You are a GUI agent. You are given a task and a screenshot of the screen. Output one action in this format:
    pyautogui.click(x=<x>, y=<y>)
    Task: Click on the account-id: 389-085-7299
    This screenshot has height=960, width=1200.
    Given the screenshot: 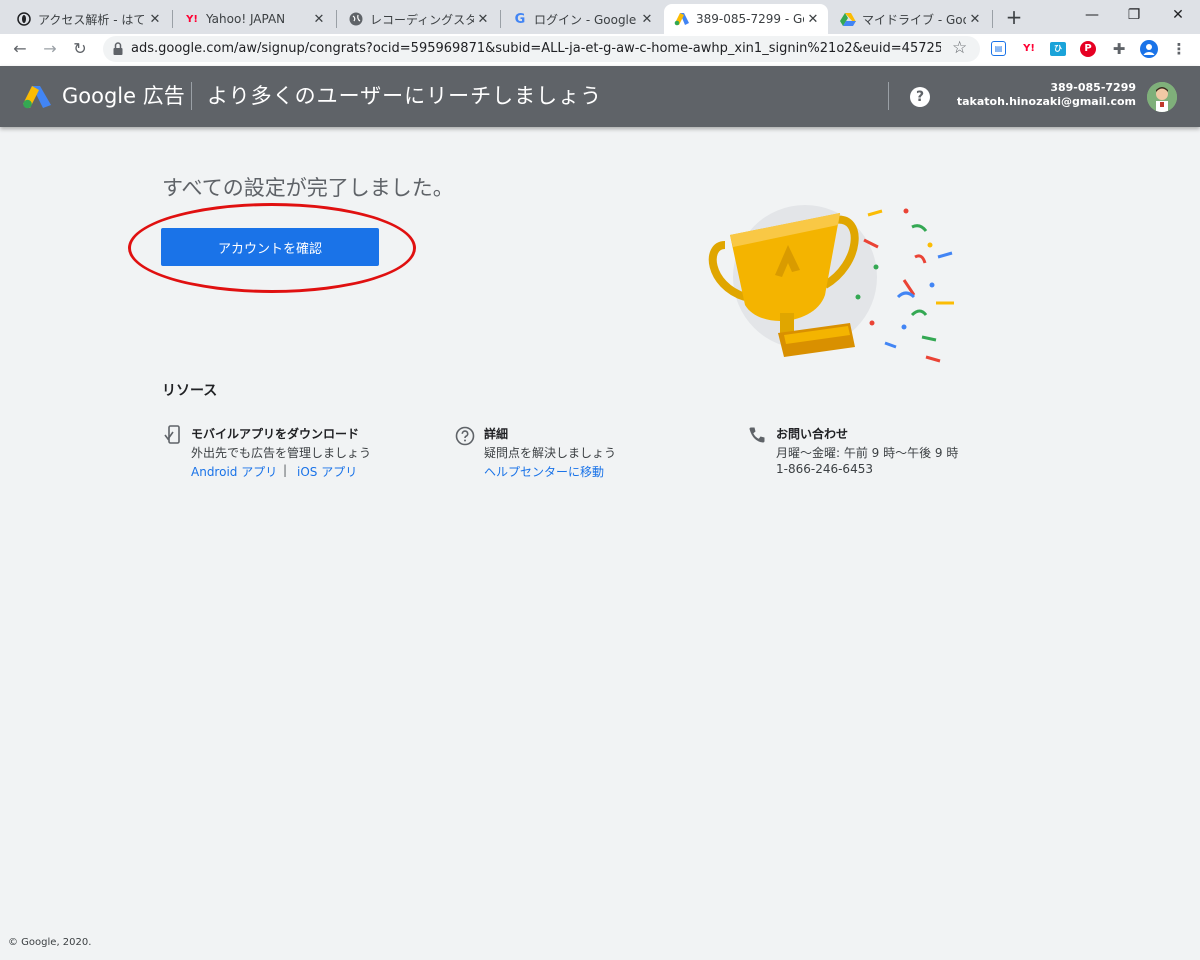 What is the action you would take?
    pyautogui.click(x=1093, y=87)
    